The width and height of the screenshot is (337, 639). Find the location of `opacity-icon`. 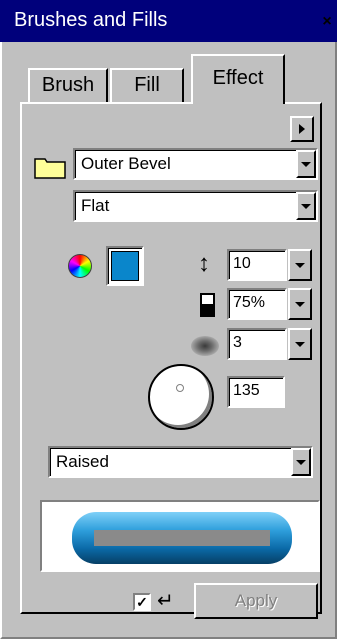

opacity-icon is located at coordinates (207, 305).